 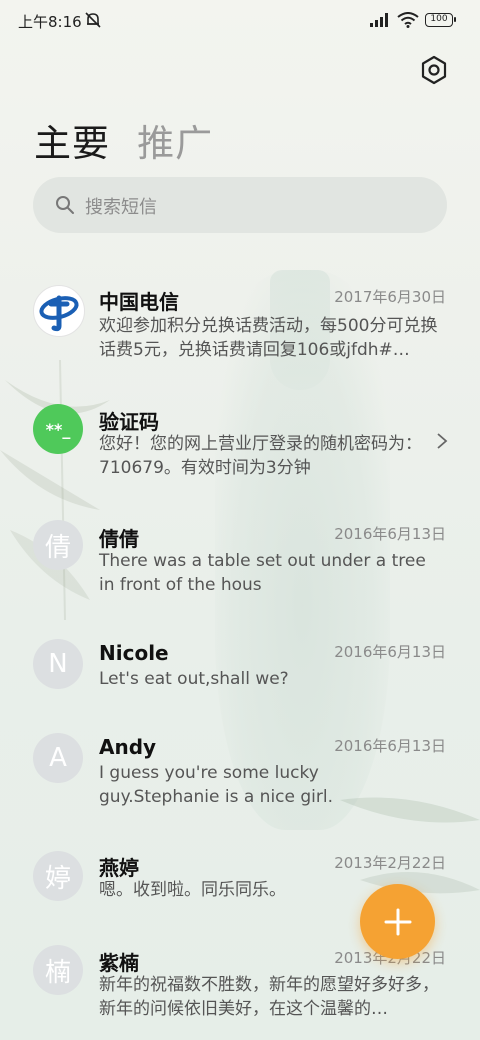 I want to click on avatar-initial: 倩, so click(x=57, y=547).